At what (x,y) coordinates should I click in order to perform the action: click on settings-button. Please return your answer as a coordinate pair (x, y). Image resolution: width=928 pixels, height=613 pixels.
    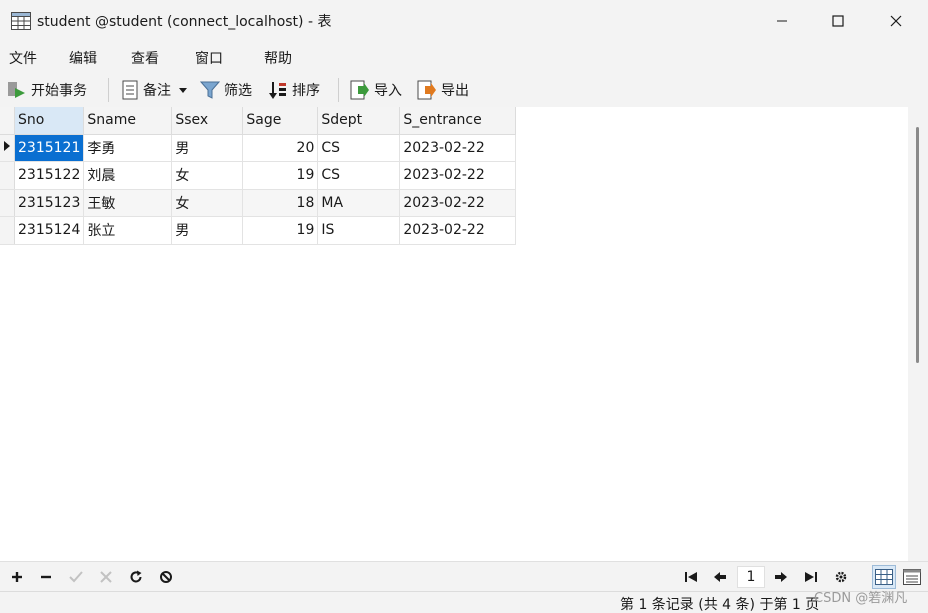
    Looking at the image, I should click on (841, 577).